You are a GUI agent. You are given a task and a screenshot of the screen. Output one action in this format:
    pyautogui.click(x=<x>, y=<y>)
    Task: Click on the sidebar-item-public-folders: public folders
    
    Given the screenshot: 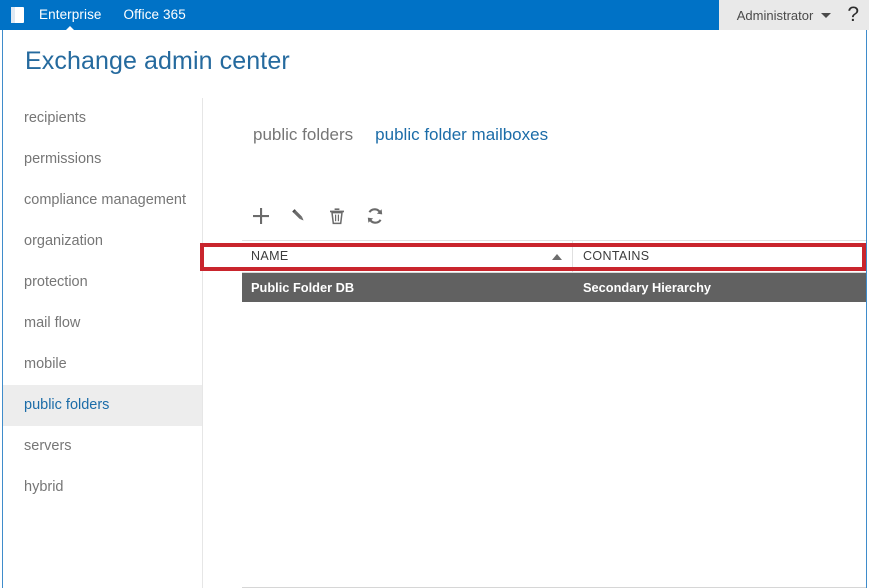 What is the action you would take?
    pyautogui.click(x=102, y=405)
    